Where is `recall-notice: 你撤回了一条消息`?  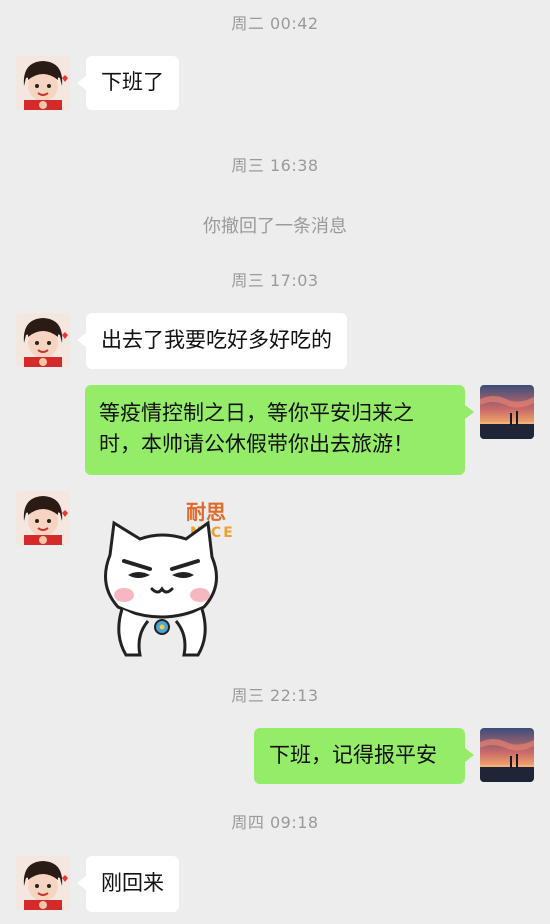 recall-notice: 你撤回了一条消息 is located at coordinates (275, 226).